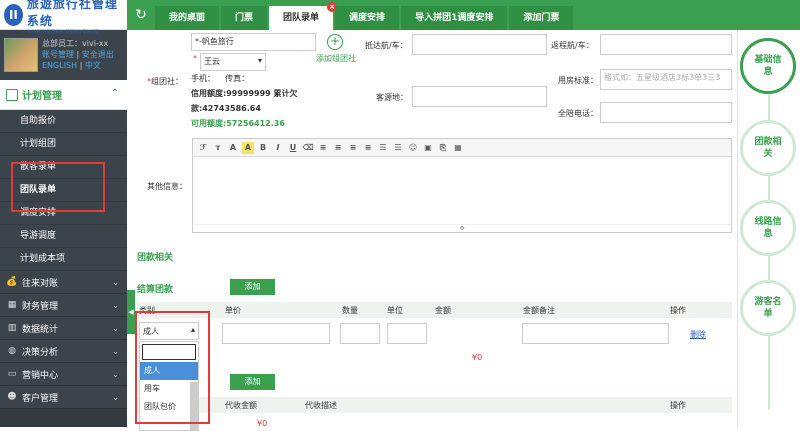 The height and width of the screenshot is (431, 800). Describe the element at coordinates (276, 333) in the screenshot. I see `unit-price-input` at that location.